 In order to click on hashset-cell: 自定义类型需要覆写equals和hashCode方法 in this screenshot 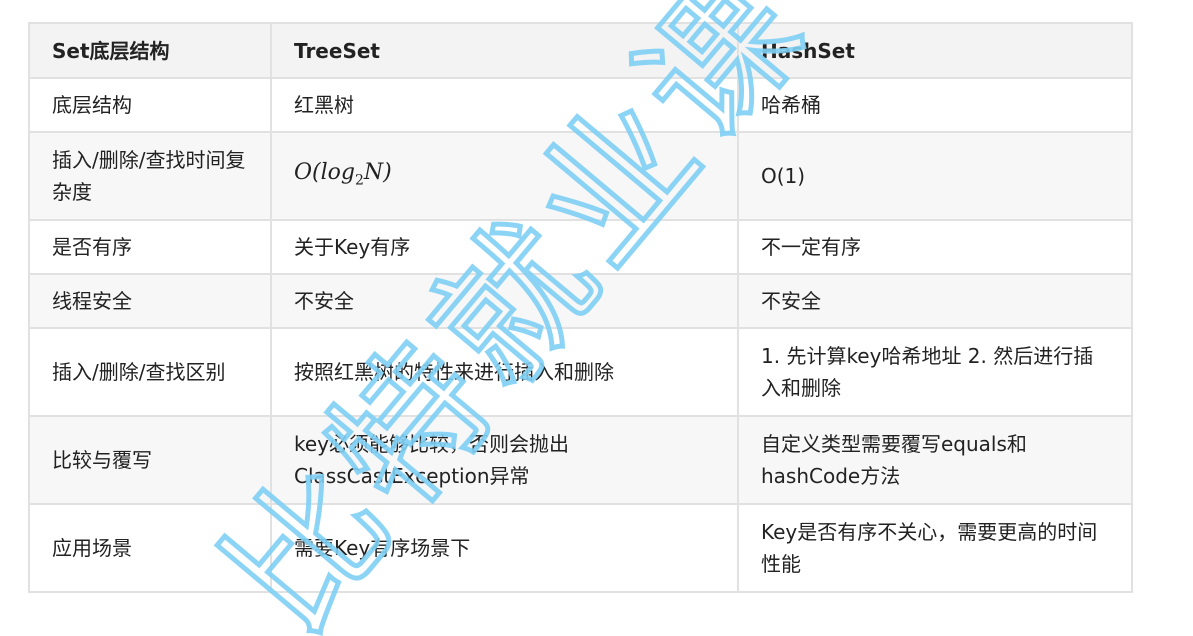, I will do `click(935, 460)`.